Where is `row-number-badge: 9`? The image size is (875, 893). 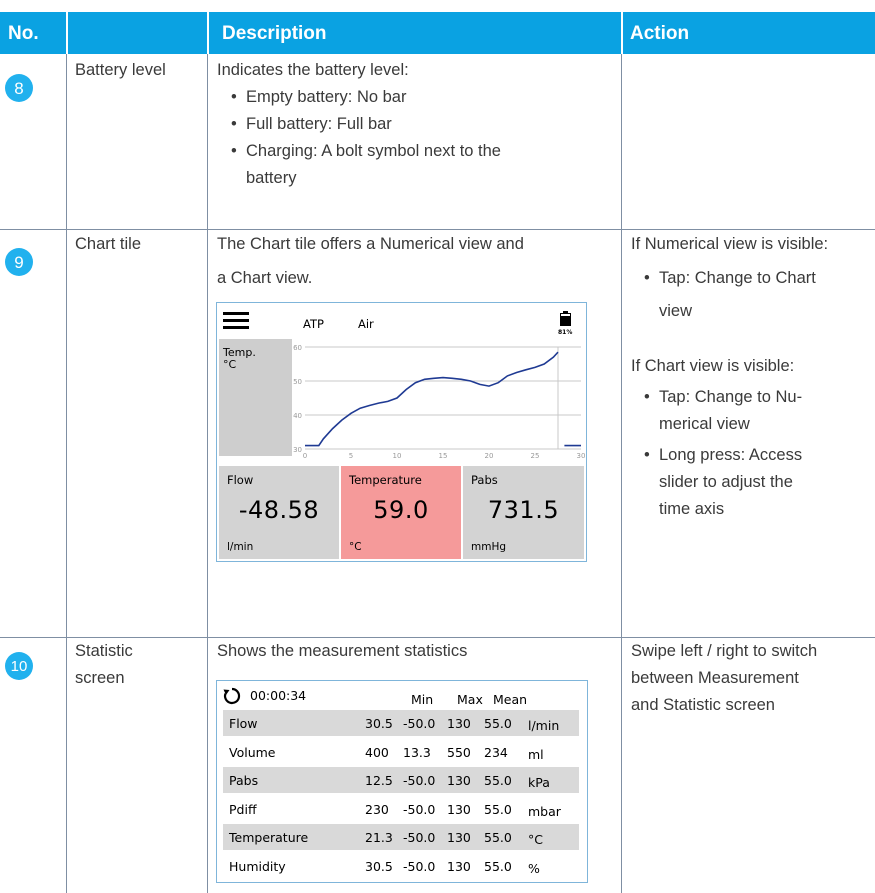
row-number-badge: 9 is located at coordinates (19, 262).